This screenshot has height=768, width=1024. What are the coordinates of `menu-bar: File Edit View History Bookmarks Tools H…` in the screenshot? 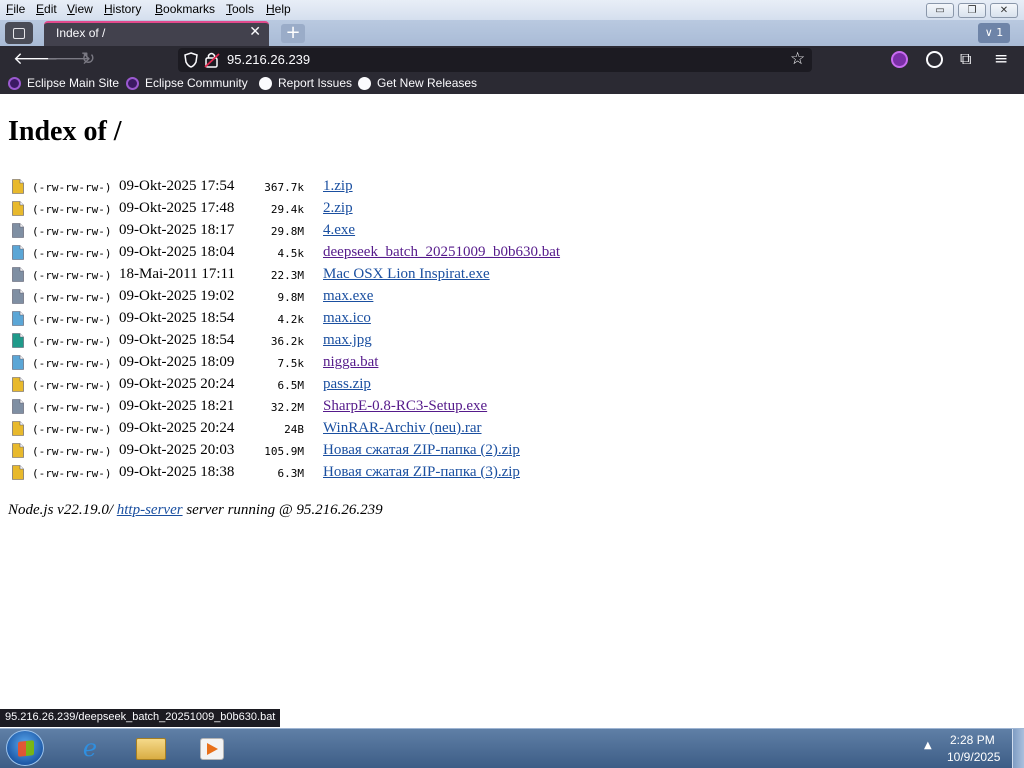 It's located at (512, 10).